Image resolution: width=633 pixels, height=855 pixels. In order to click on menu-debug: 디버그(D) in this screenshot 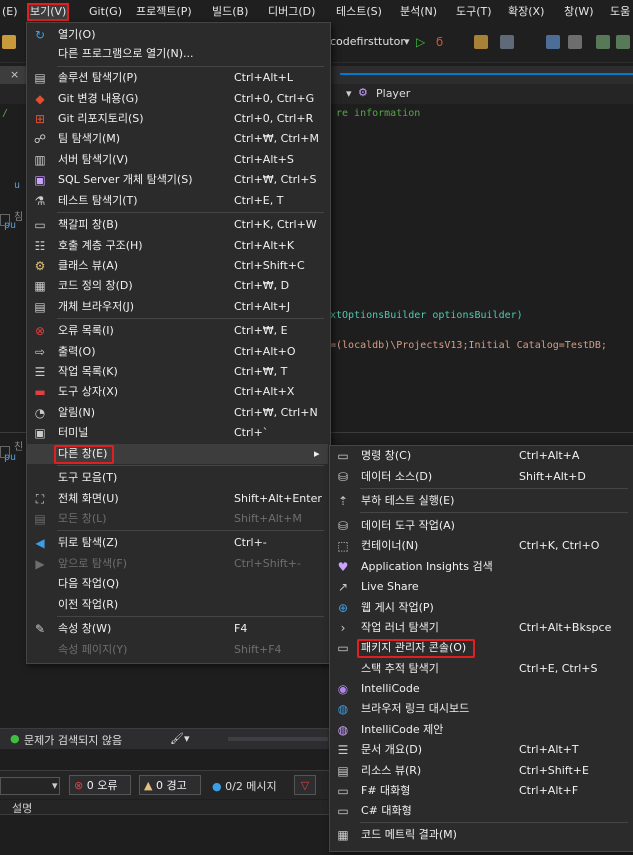, I will do `click(291, 12)`.